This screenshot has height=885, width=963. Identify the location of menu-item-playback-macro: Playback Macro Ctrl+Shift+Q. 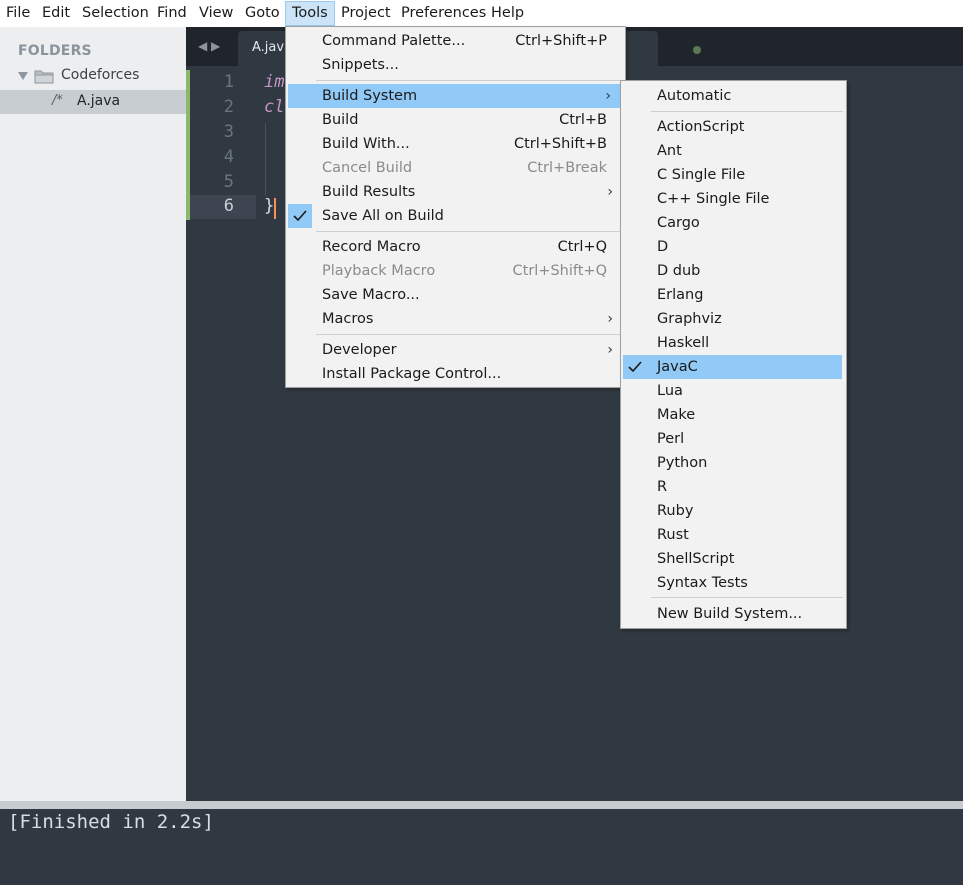
(455, 271).